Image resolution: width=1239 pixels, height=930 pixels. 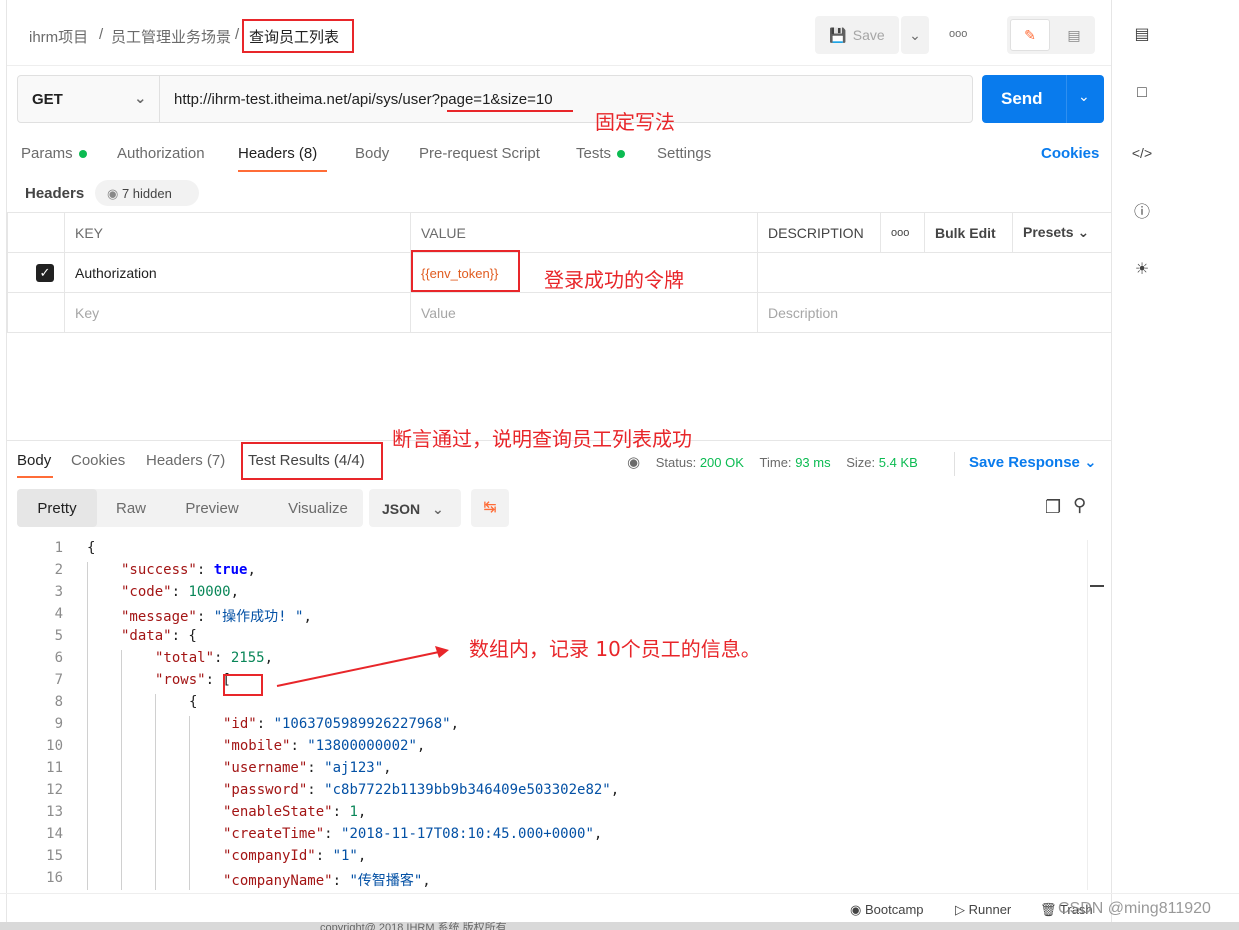 I want to click on scrollbar, so click(x=1095, y=715).